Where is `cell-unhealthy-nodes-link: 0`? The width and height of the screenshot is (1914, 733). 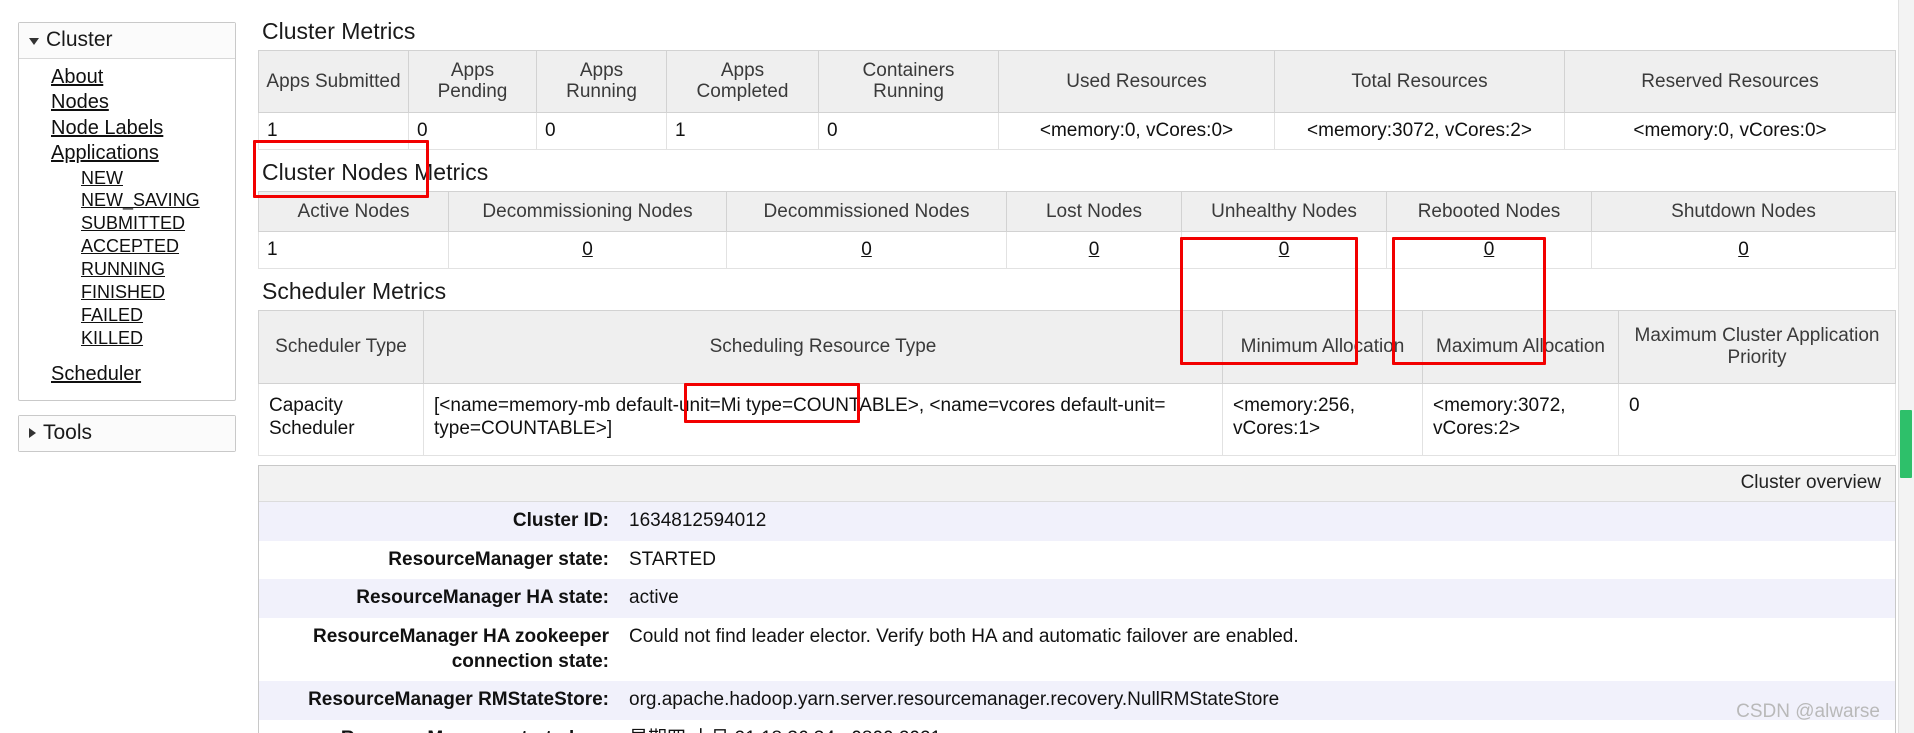 cell-unhealthy-nodes-link: 0 is located at coordinates (1284, 249).